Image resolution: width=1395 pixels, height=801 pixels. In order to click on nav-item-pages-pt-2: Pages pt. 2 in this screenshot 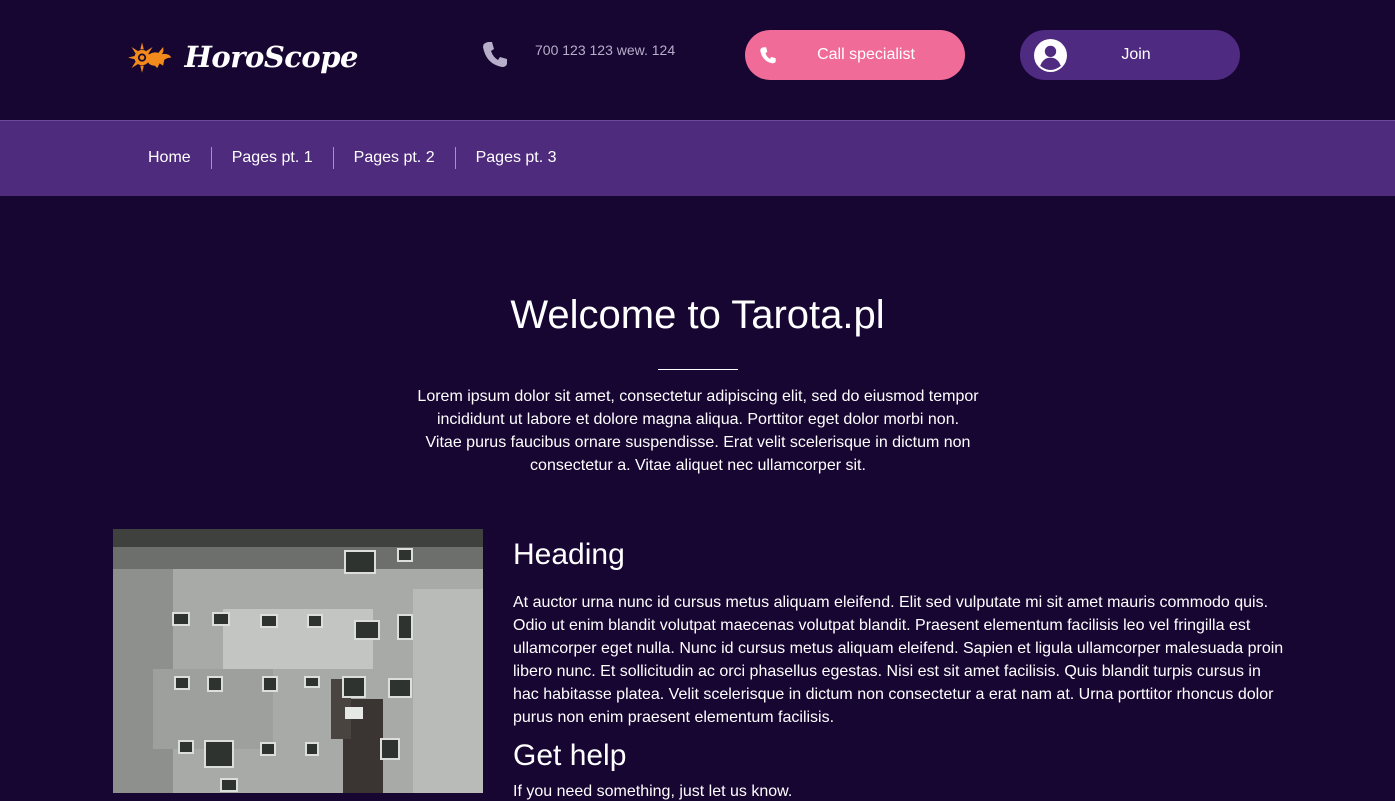, I will do `click(393, 158)`.